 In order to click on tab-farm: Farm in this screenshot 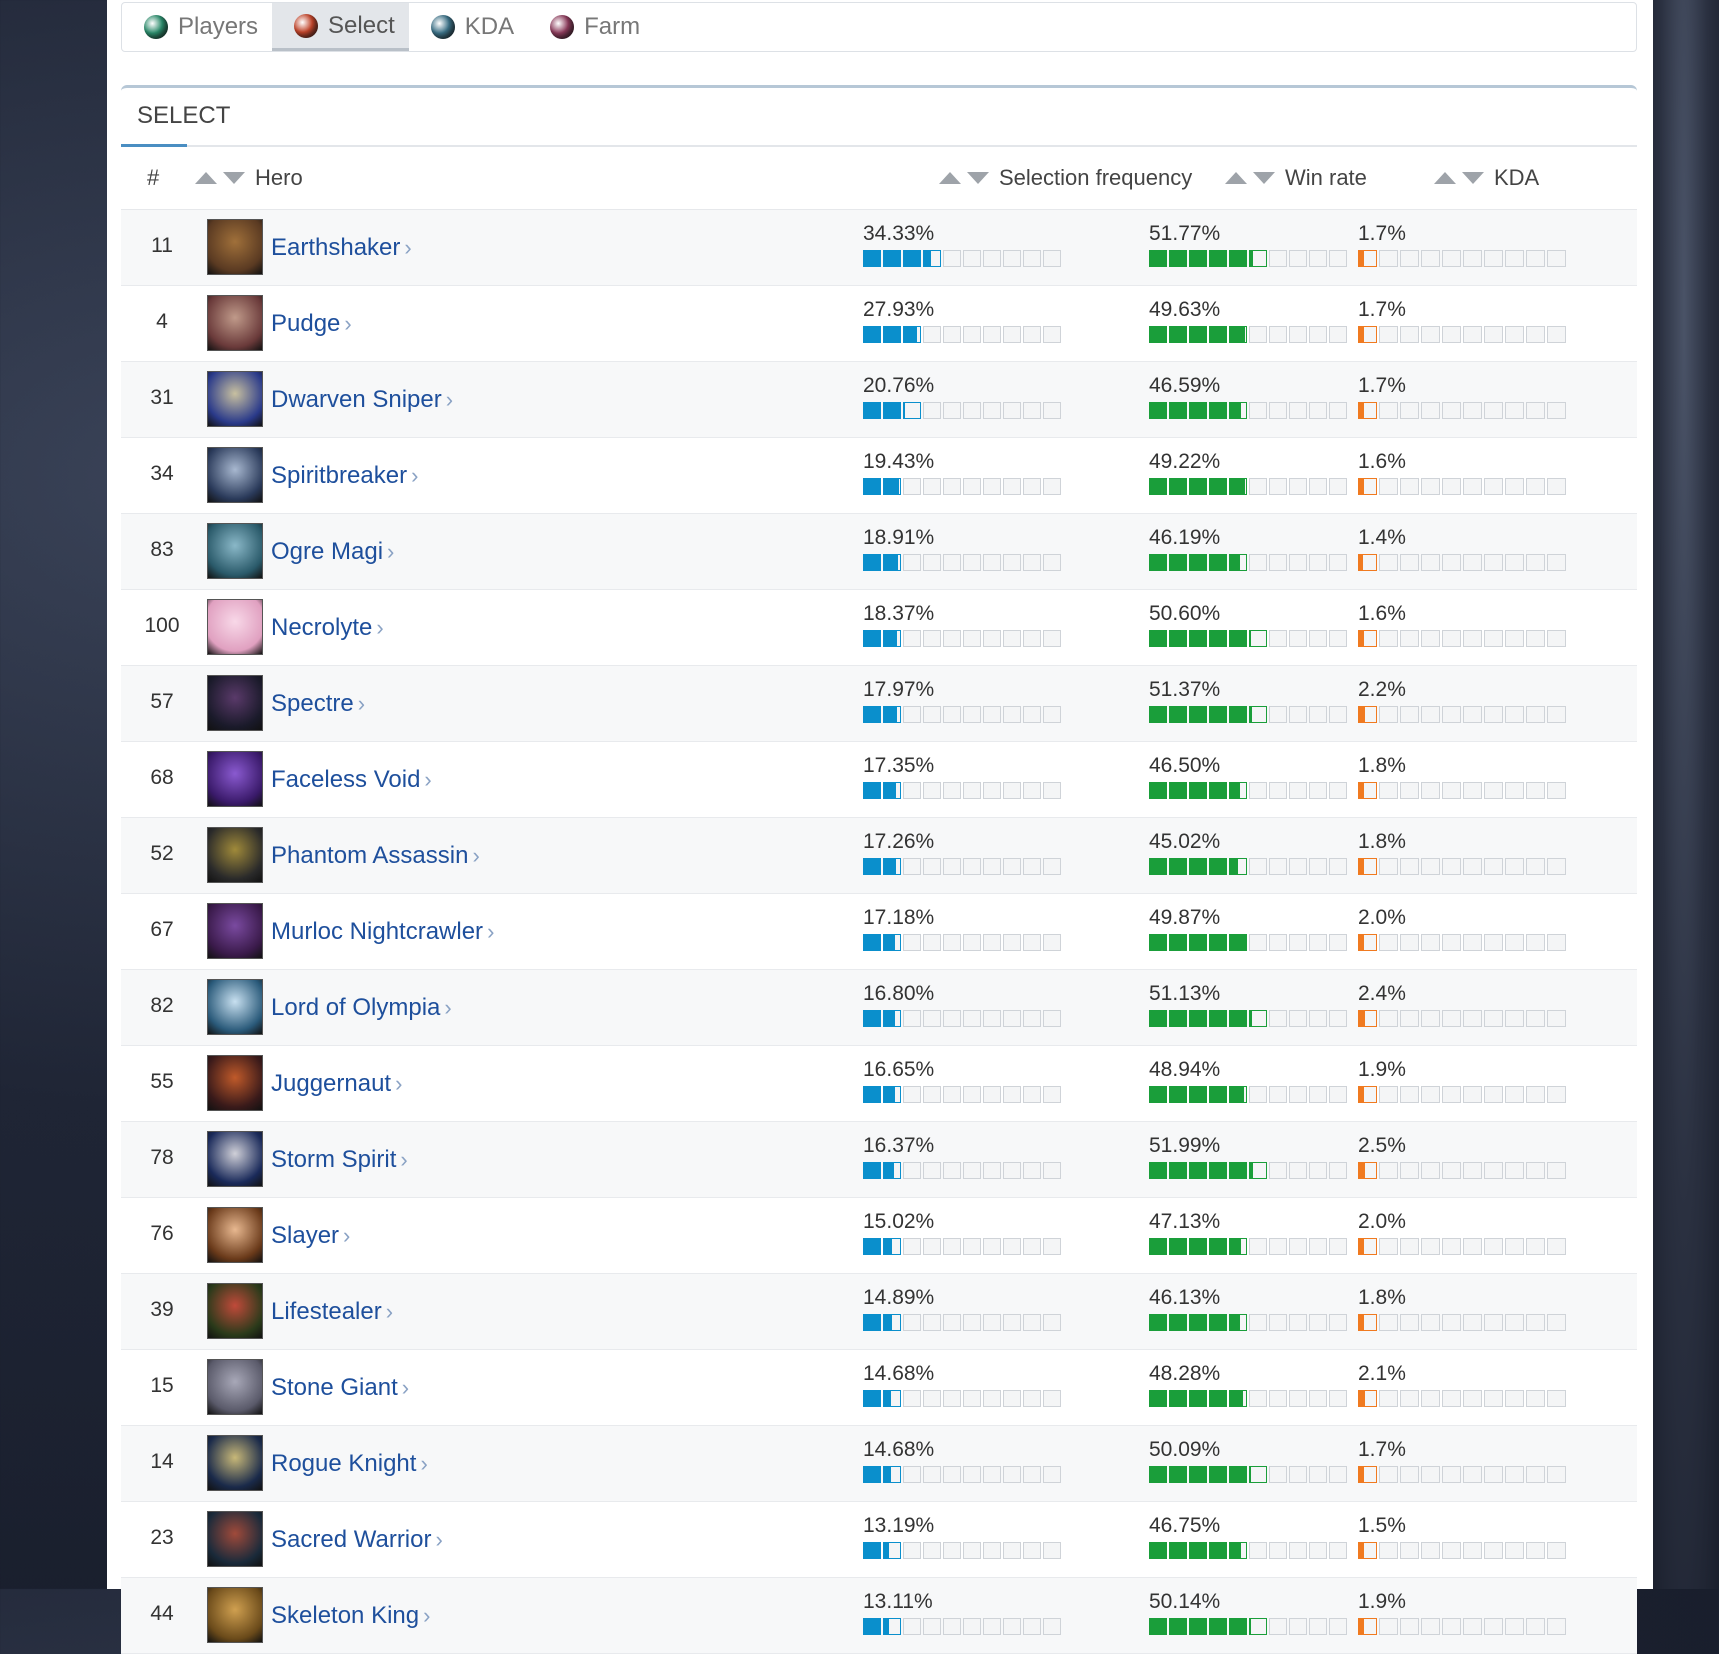, I will do `click(591, 27)`.